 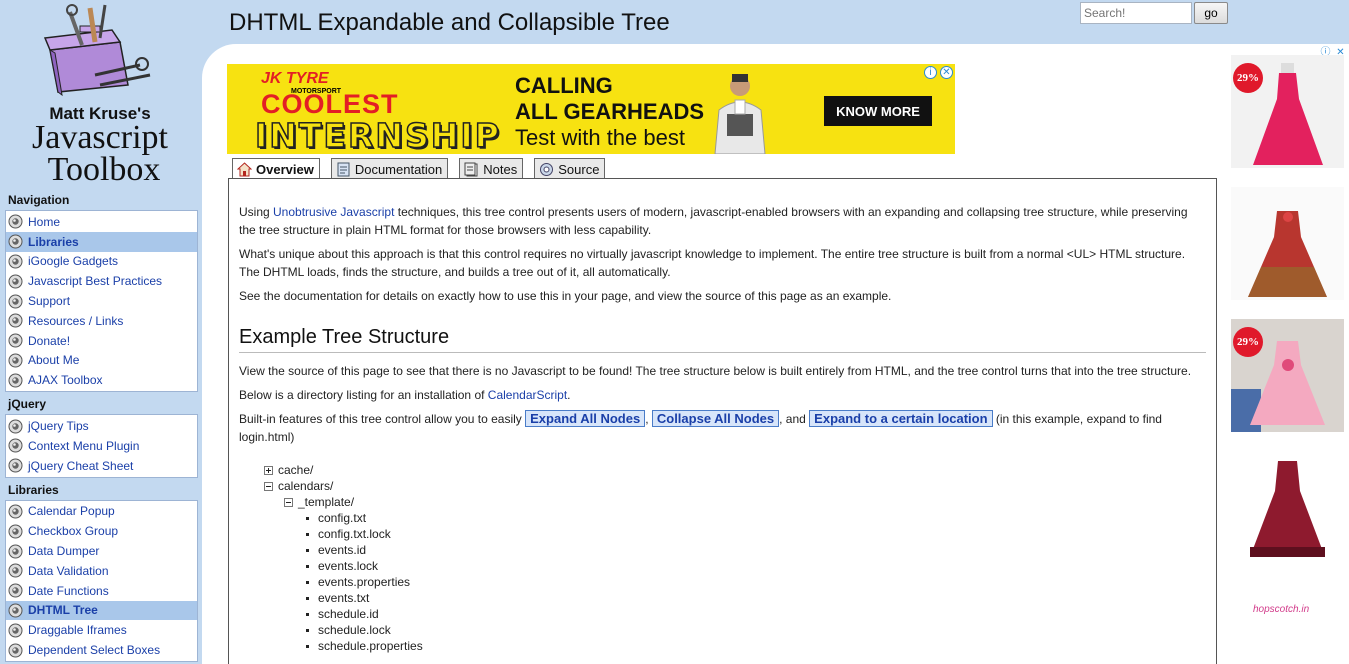 I want to click on tree-node-label: schedule.properties, so click(x=370, y=646).